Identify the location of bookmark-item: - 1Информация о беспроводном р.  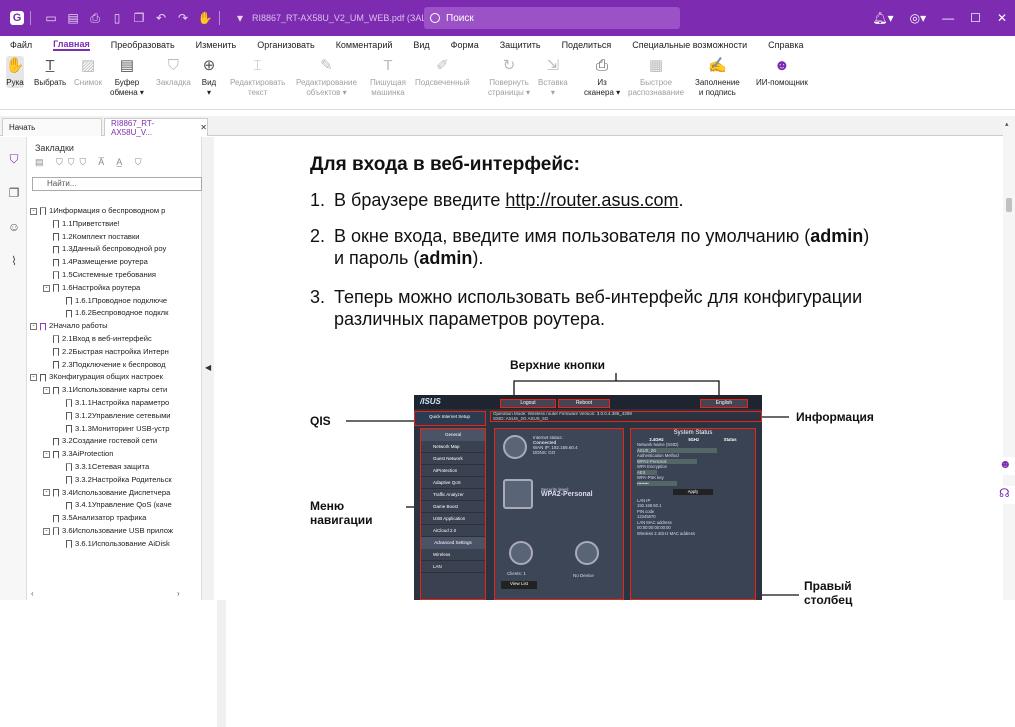
(115, 211).